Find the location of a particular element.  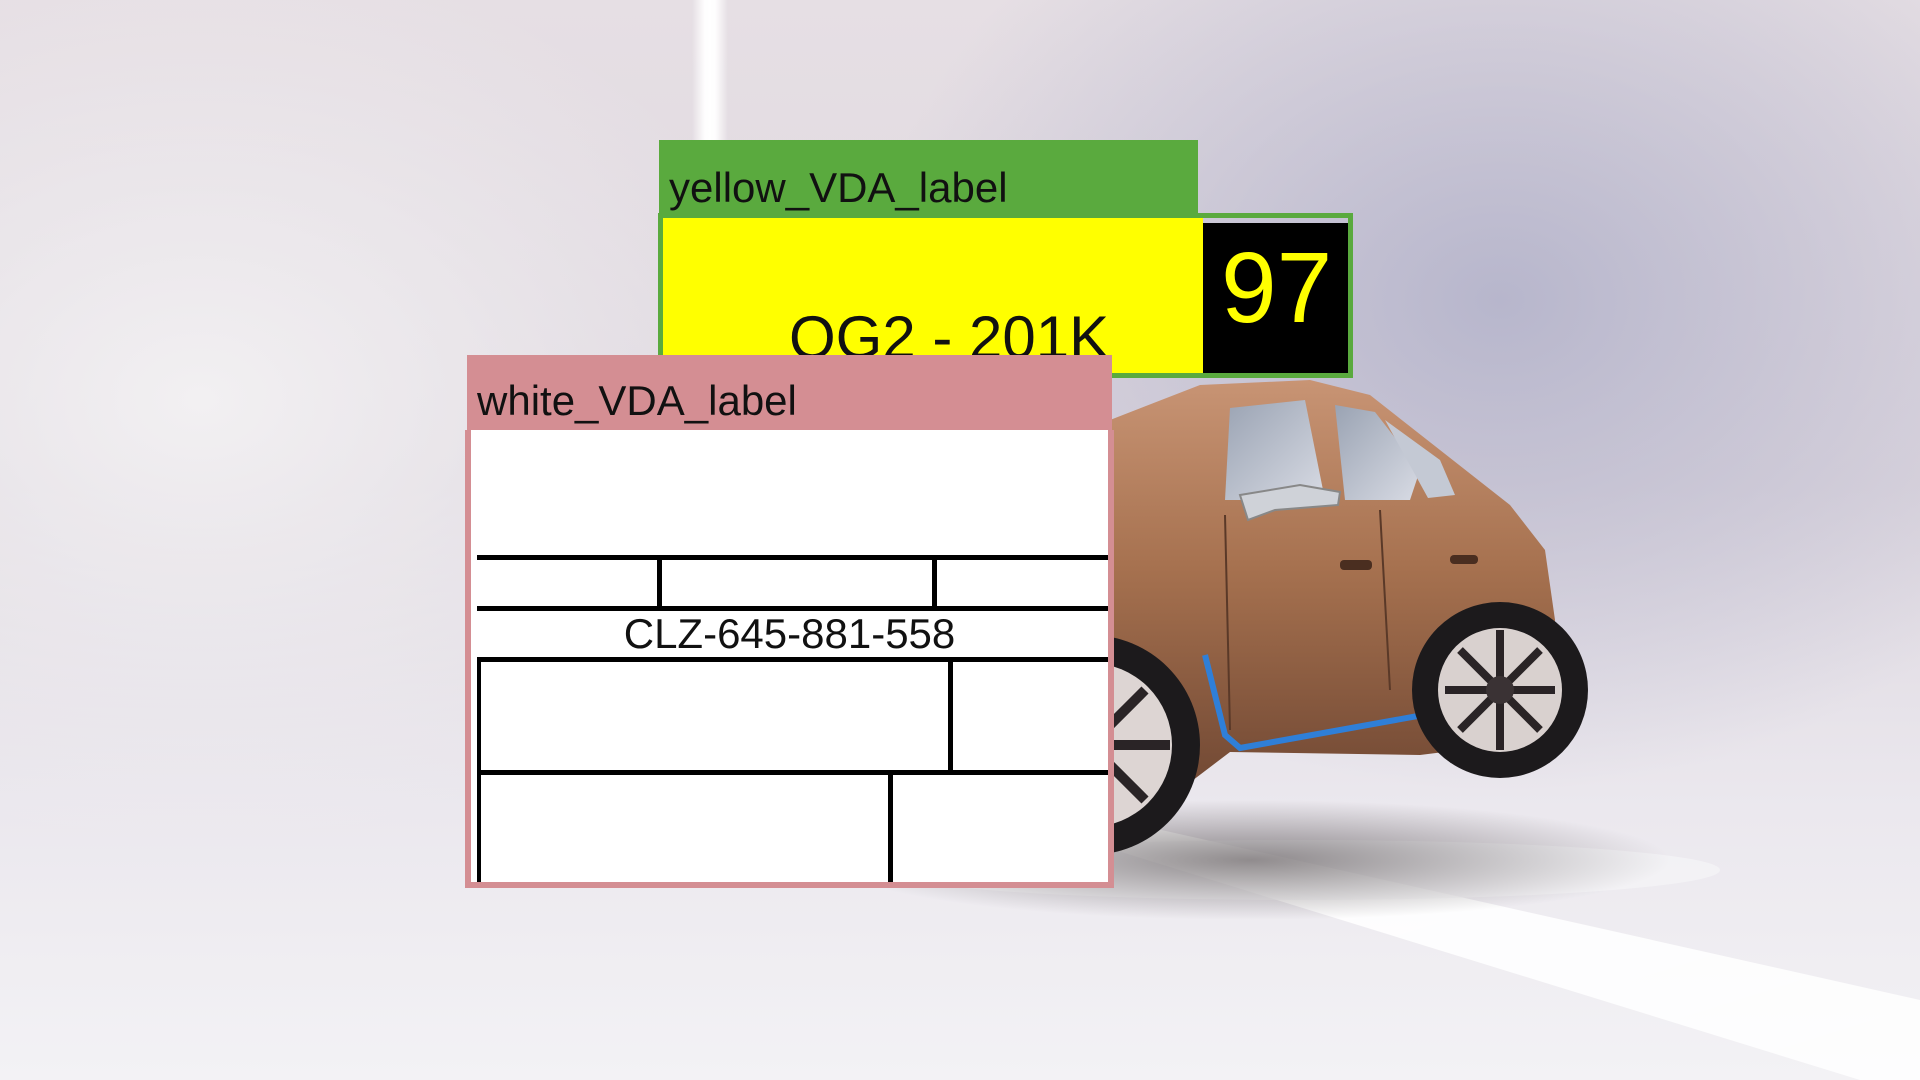

yellow-label-number: 97 is located at coordinates (1277, 288).